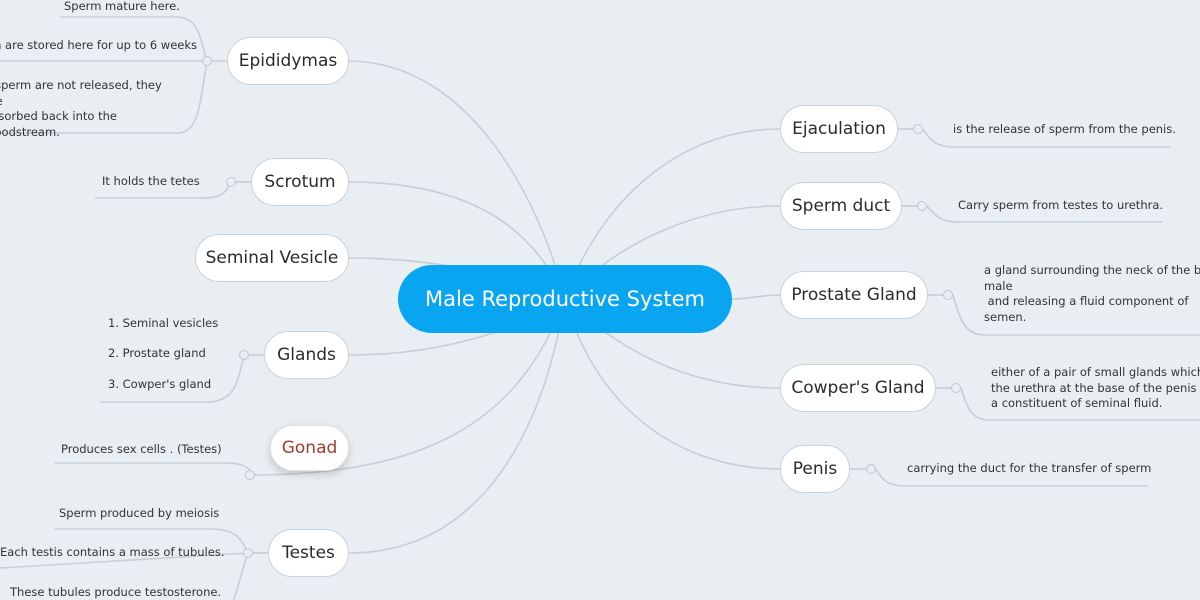 The width and height of the screenshot is (1200, 600). Describe the element at coordinates (30, 131) in the screenshot. I see `detail-line: bloodstream.` at that location.